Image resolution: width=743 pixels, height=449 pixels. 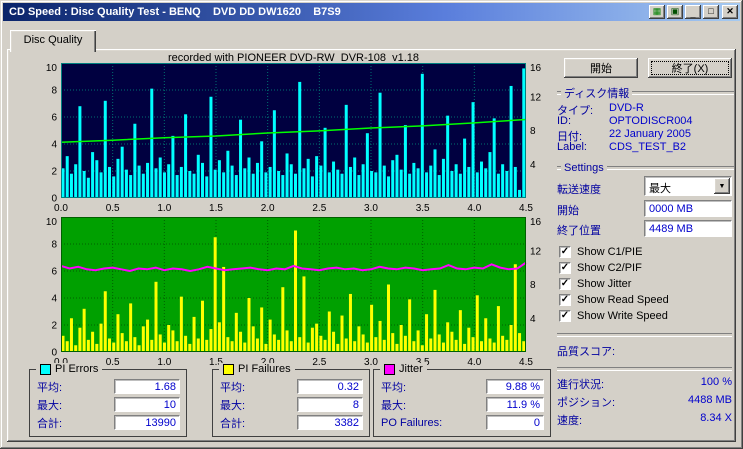 I want to click on chevron-down-icon: ▼, so click(x=722, y=186).